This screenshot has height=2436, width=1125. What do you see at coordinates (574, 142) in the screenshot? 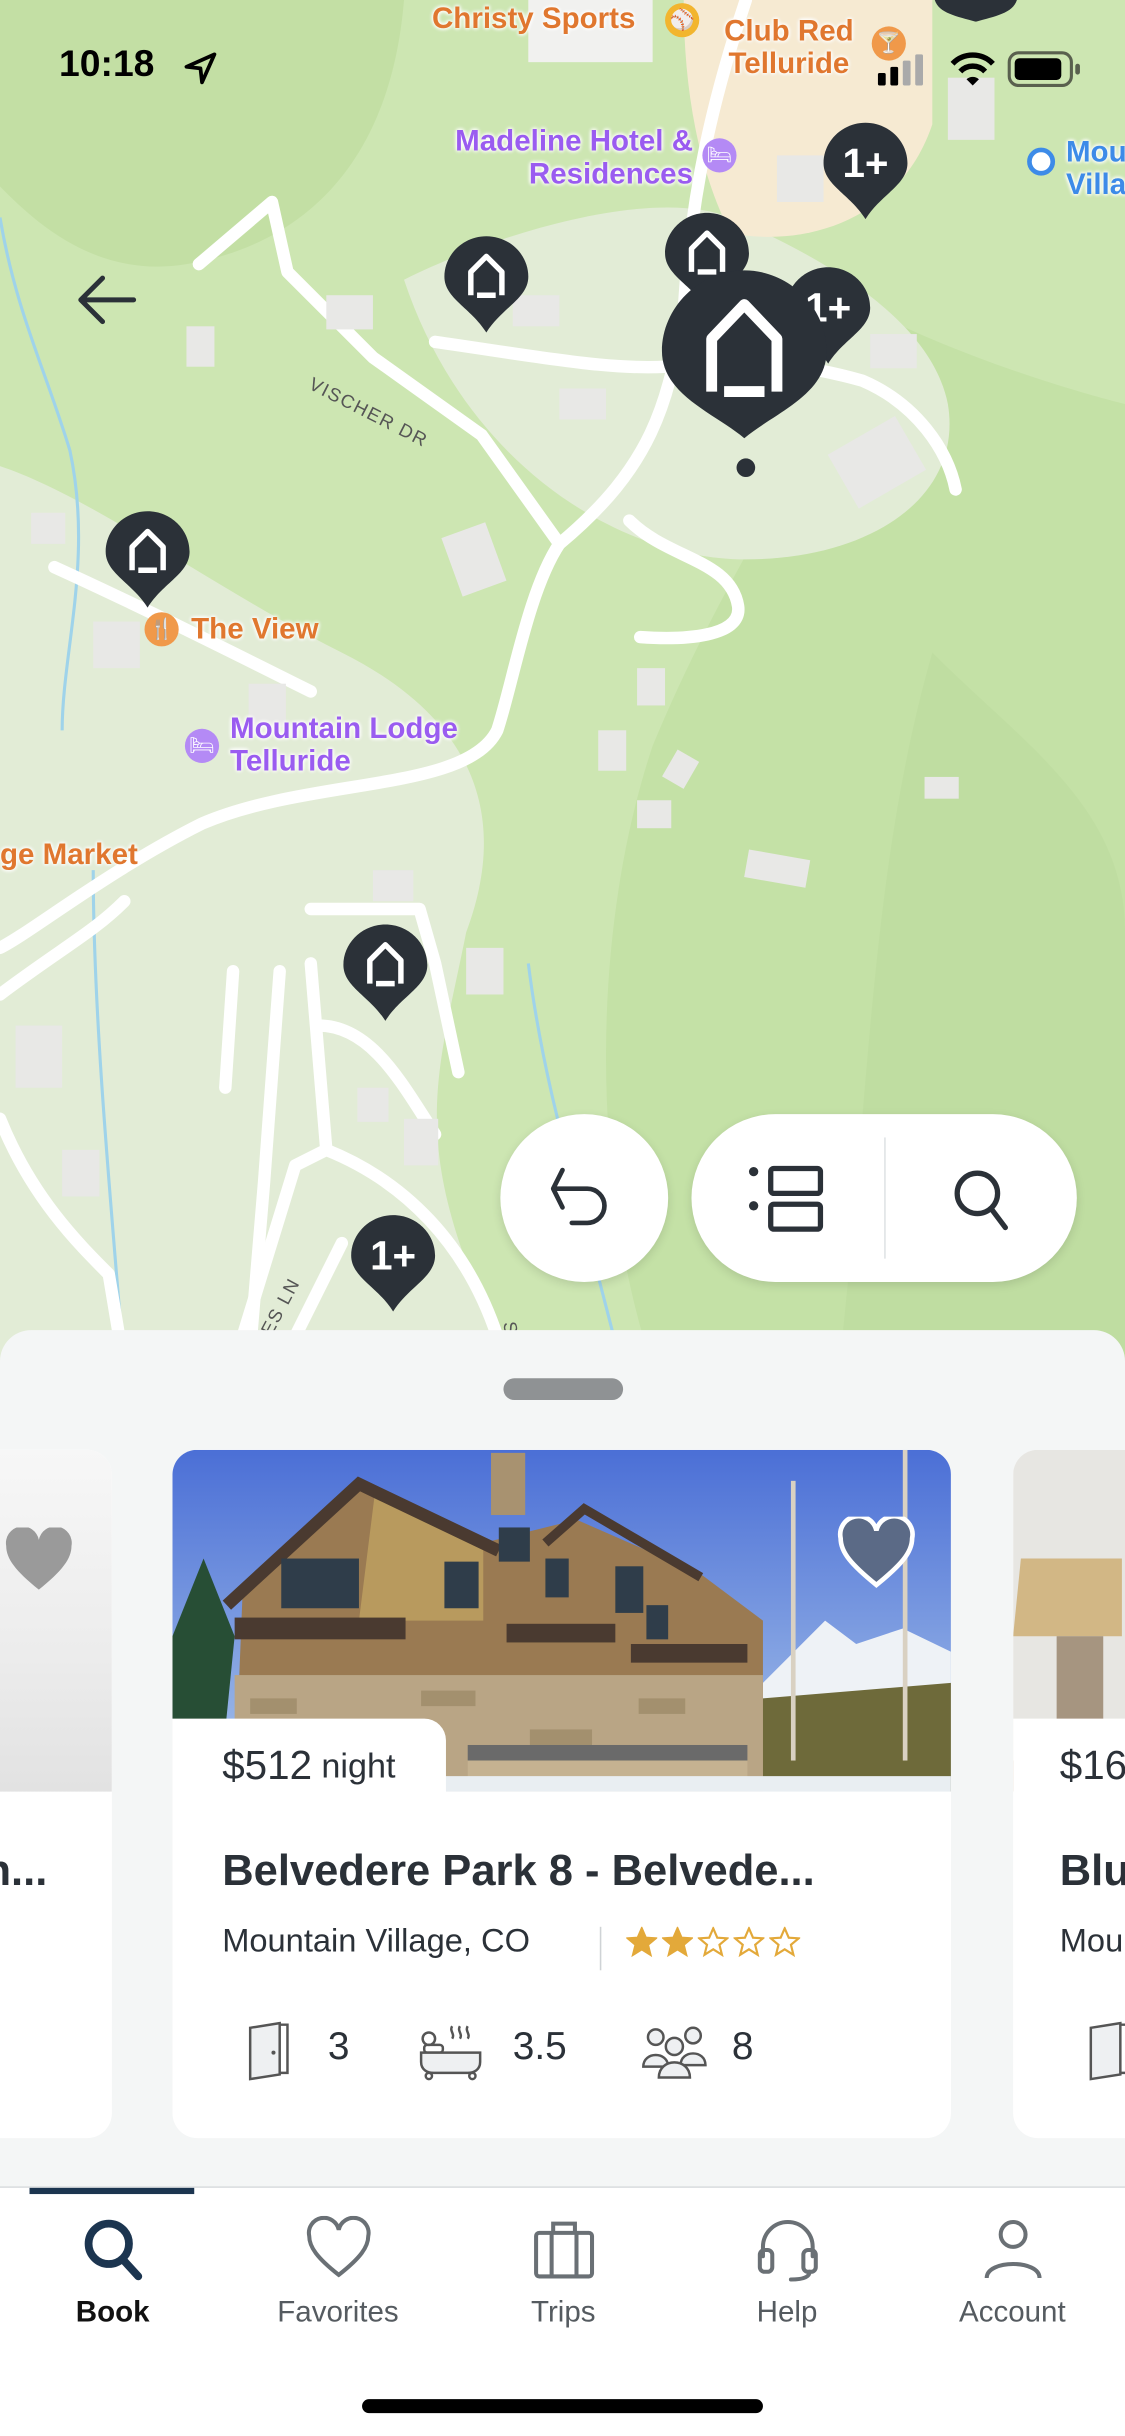
I see `label-line: Madeline Hotel &` at bounding box center [574, 142].